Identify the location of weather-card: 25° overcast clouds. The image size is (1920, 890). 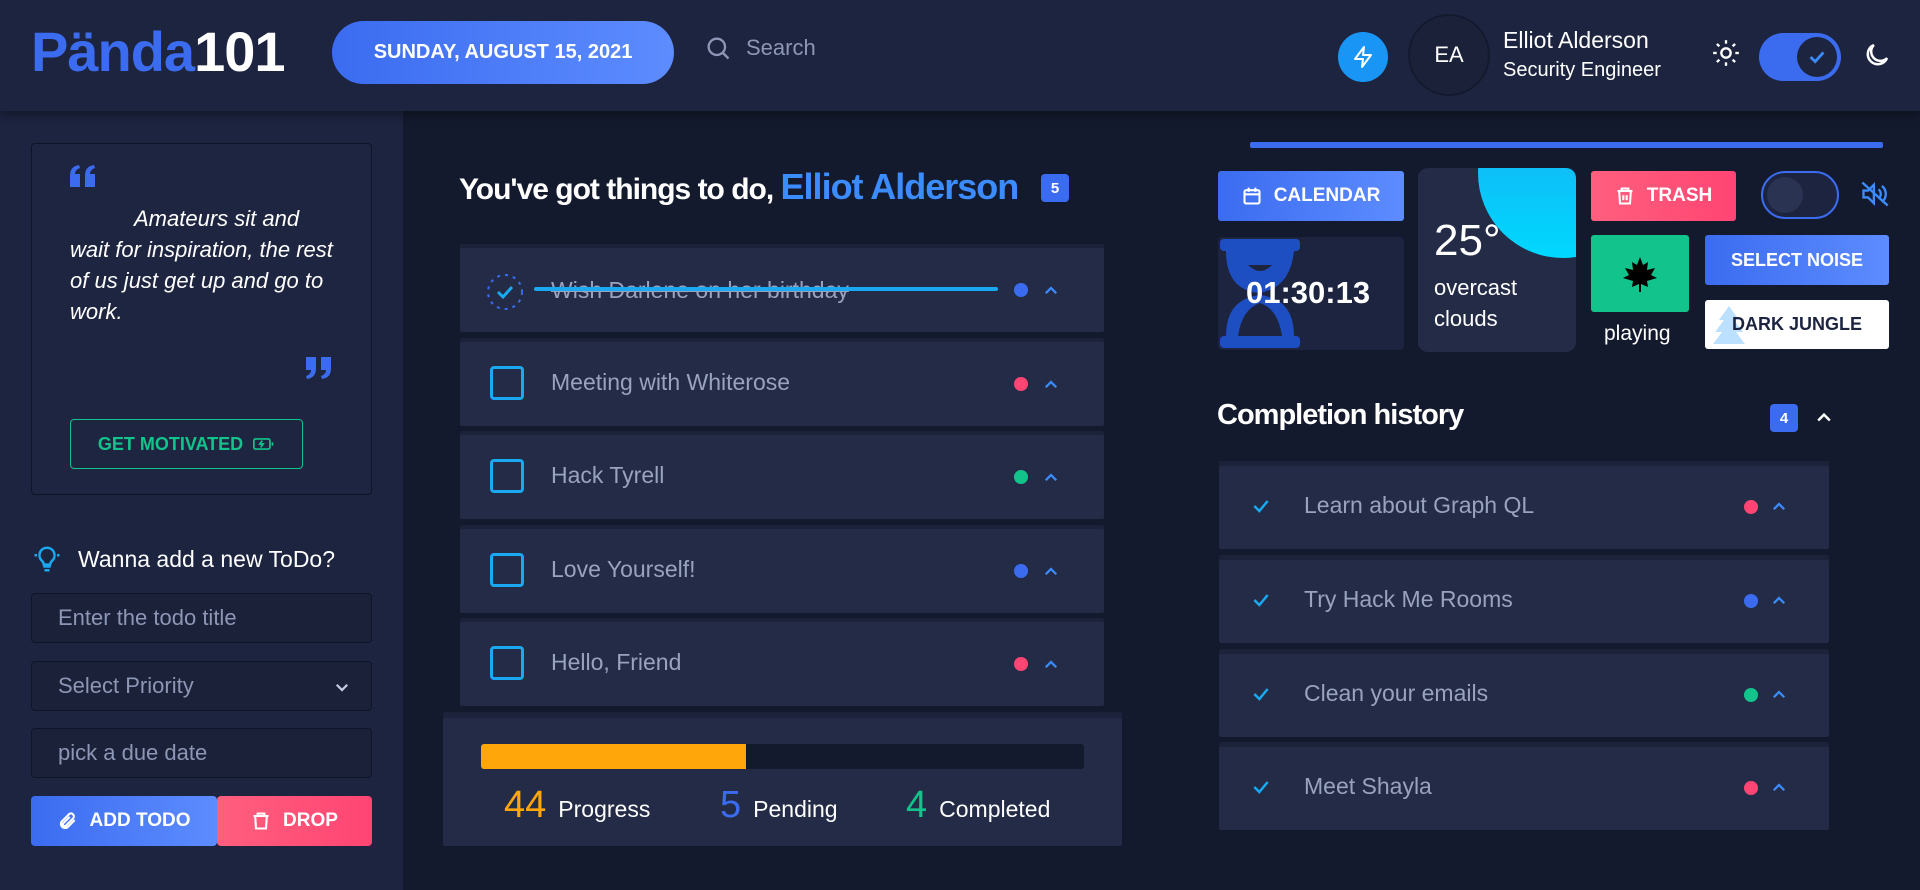
(1497, 260).